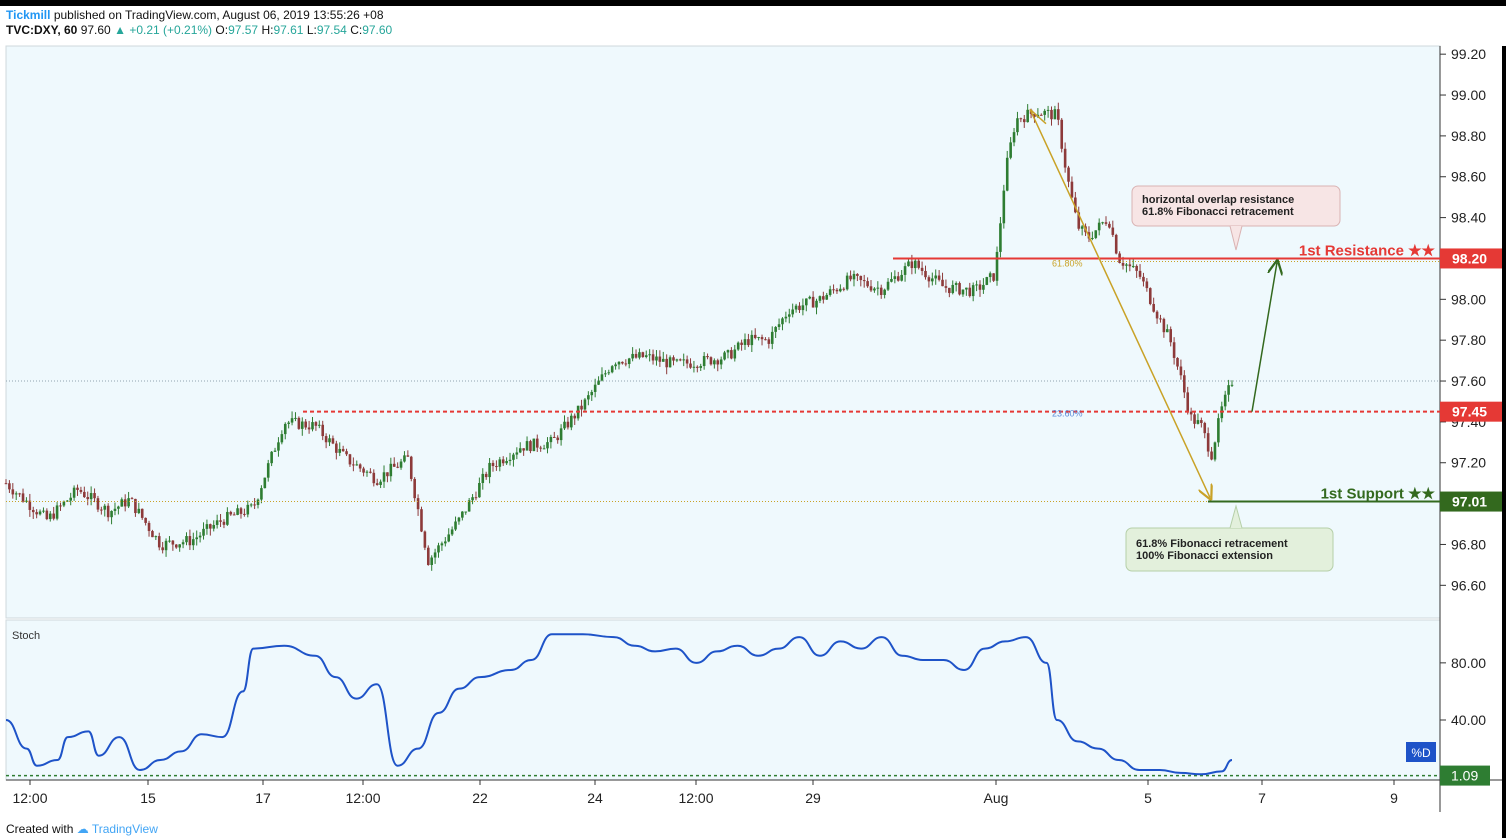  What do you see at coordinates (1218, 200) in the screenshot?
I see `resistance-note-line: horizontal overlap resistance` at bounding box center [1218, 200].